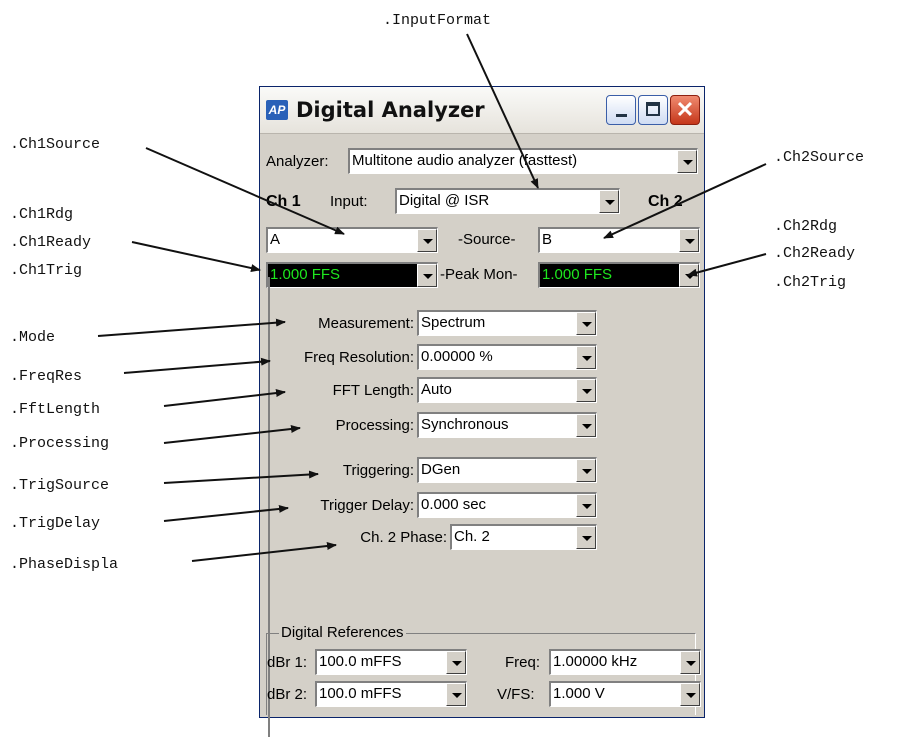 This screenshot has height=737, width=908. I want to click on input-format-value: Digital @ ISR, so click(444, 200).